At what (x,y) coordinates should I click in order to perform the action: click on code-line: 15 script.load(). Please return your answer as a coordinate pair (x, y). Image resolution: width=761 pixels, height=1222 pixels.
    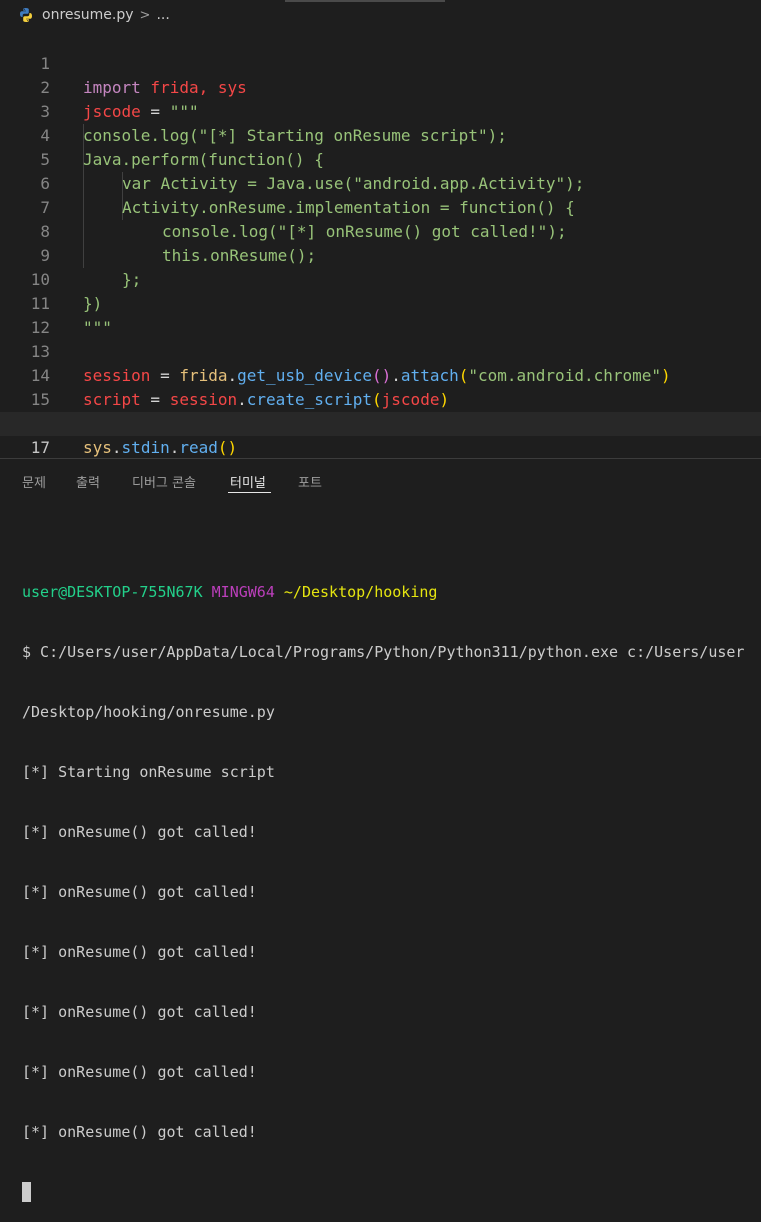
    Looking at the image, I should click on (380, 398).